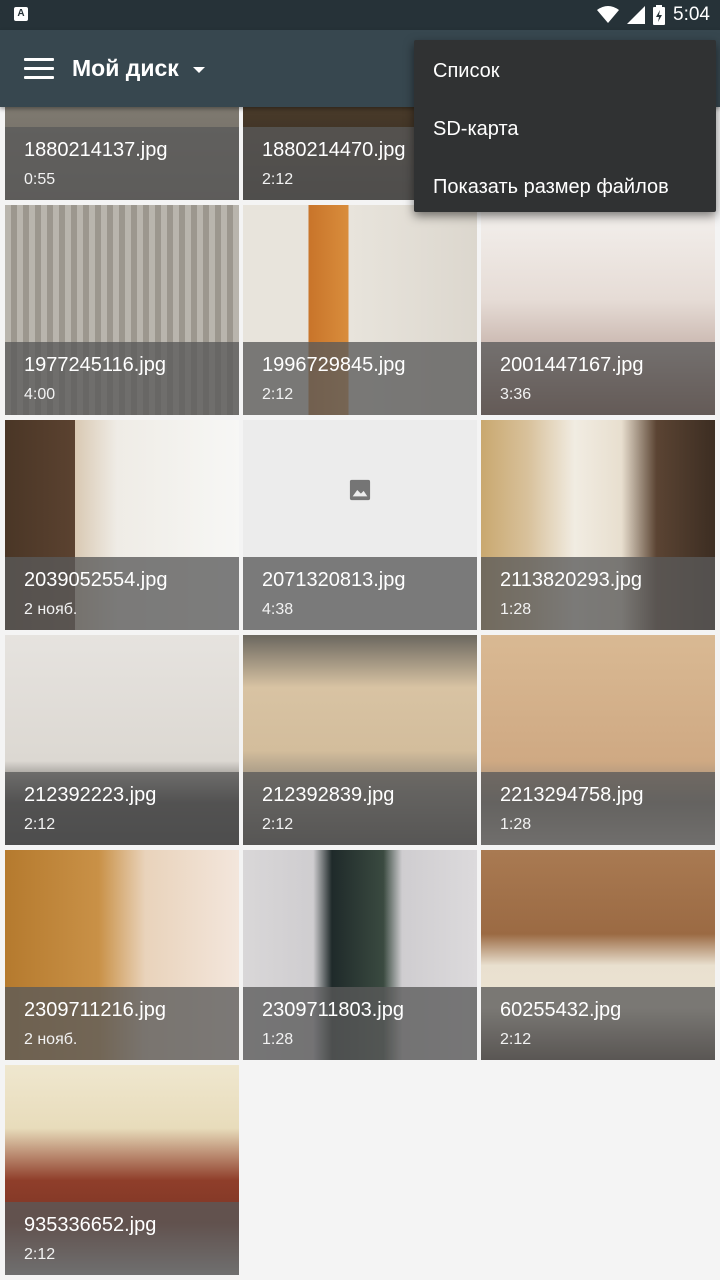 This screenshot has width=720, height=1280. Describe the element at coordinates (565, 71) in the screenshot. I see `menu-item-list: Список` at that location.